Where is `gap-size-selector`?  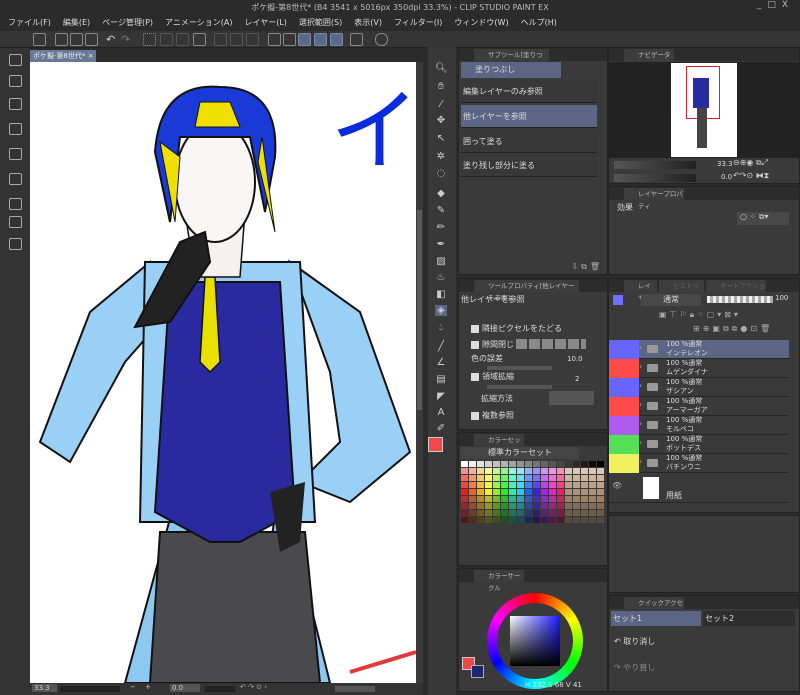
gap-size-selector is located at coordinates (551, 344).